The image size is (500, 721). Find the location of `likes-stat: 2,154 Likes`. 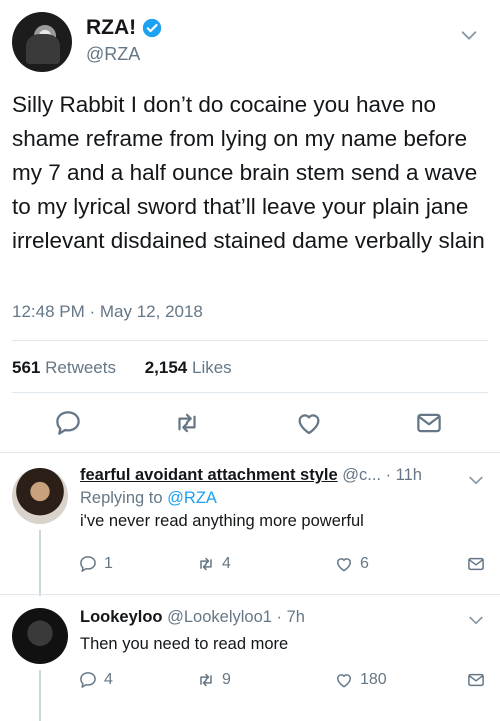

likes-stat: 2,154 Likes is located at coordinates (188, 368).